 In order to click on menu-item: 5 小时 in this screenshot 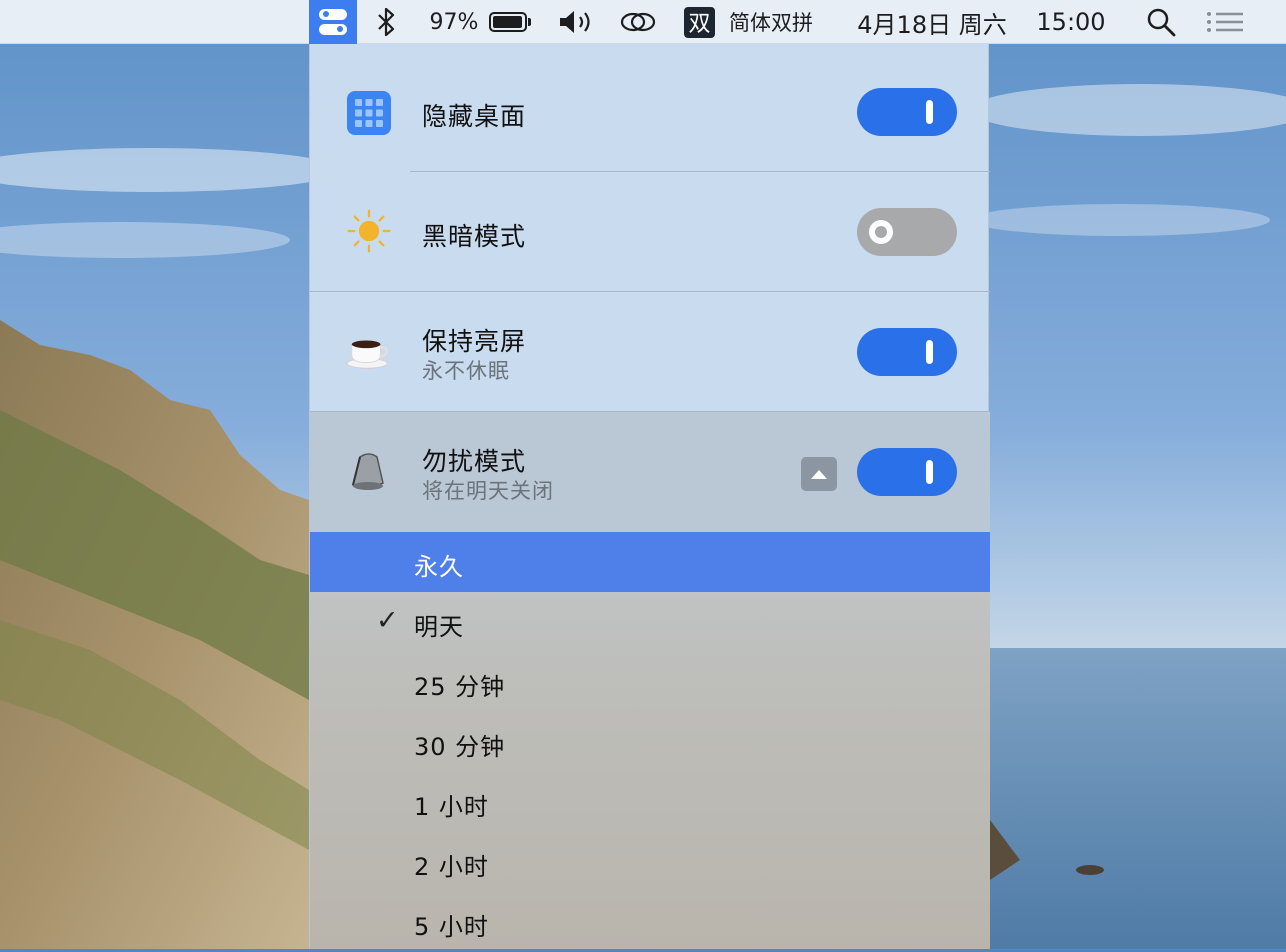, I will do `click(650, 922)`.